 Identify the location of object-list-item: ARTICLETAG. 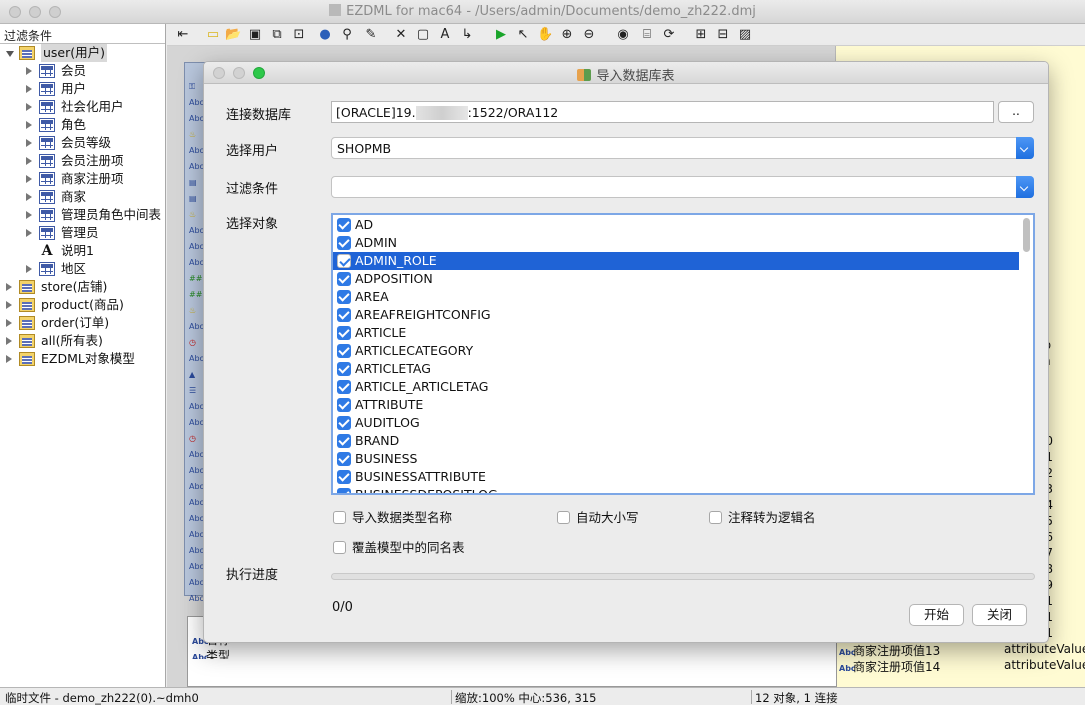
(676, 369).